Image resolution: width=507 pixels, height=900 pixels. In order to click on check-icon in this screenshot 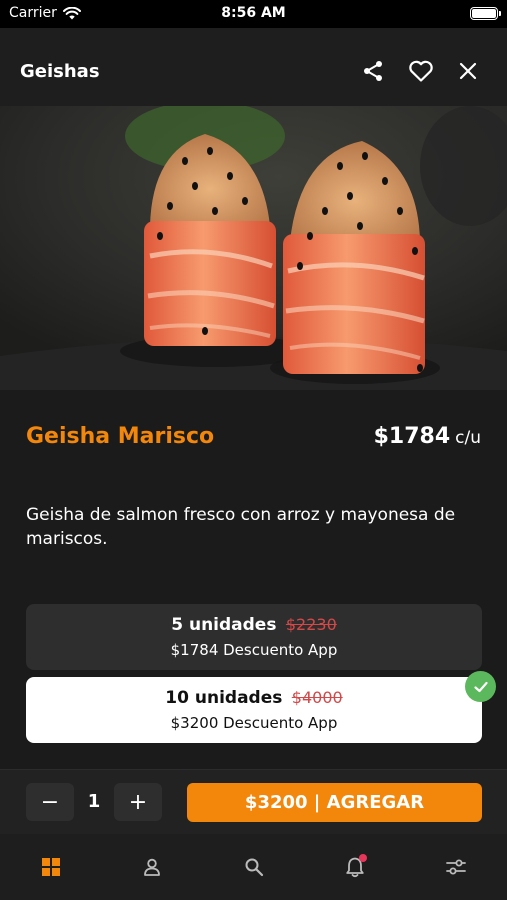, I will do `click(480, 686)`.